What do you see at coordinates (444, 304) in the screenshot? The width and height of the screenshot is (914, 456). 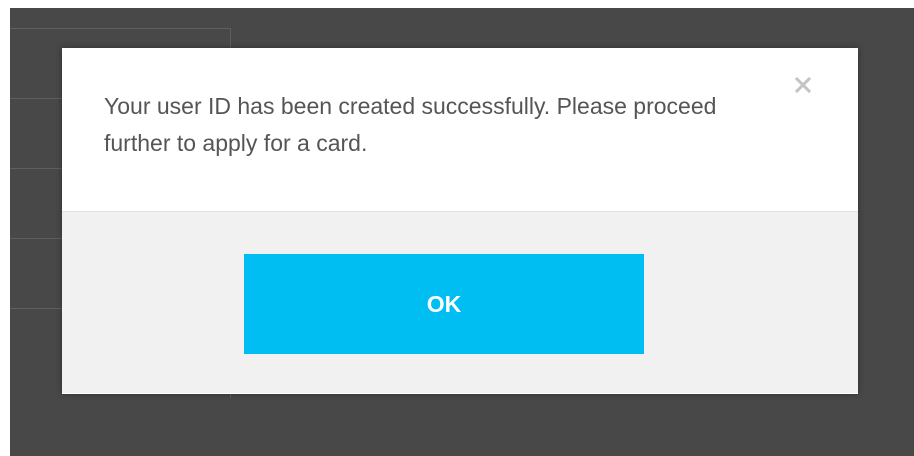 I see `ok-button: OK` at bounding box center [444, 304].